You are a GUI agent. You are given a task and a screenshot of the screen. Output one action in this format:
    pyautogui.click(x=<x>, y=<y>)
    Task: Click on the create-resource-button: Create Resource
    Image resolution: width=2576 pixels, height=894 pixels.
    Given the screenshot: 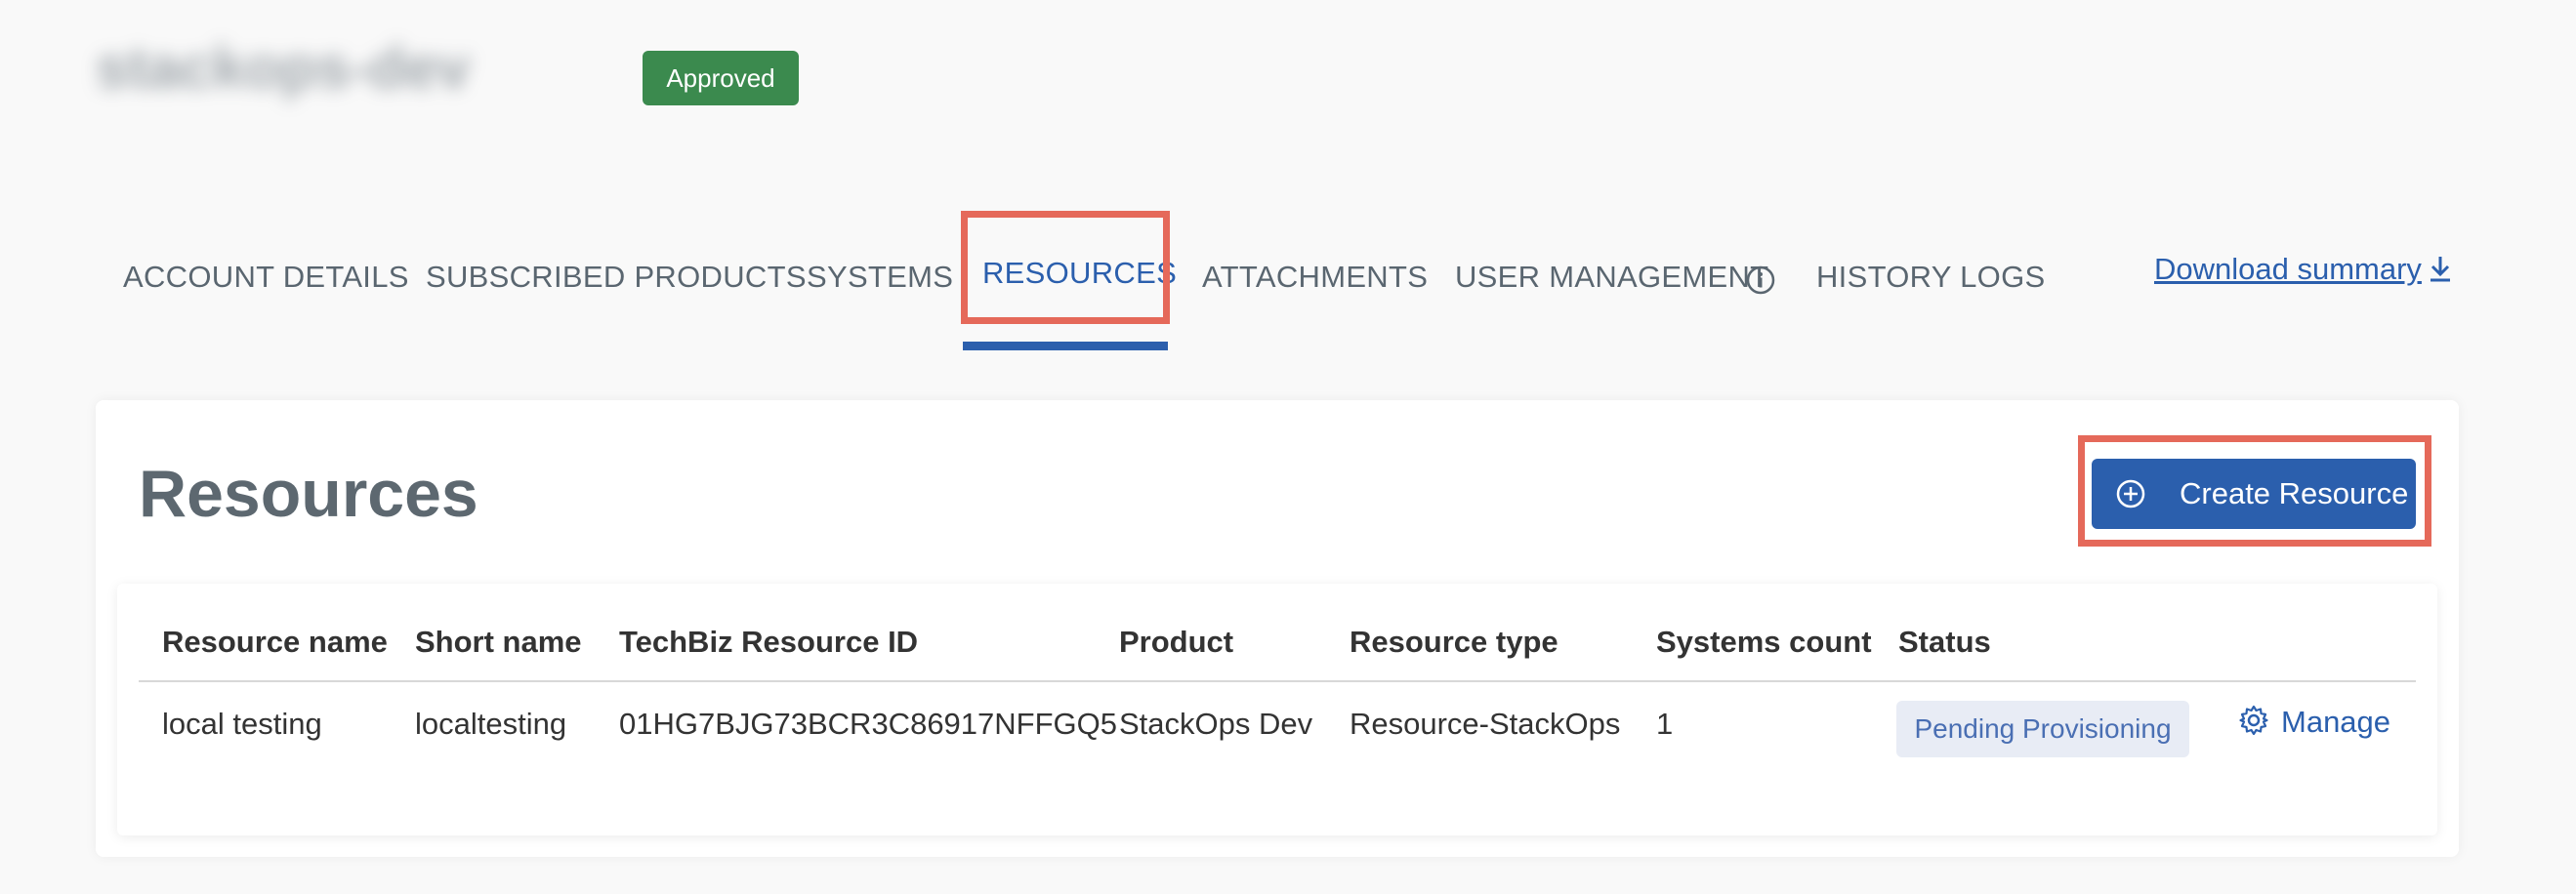 What is the action you would take?
    pyautogui.click(x=2254, y=494)
    